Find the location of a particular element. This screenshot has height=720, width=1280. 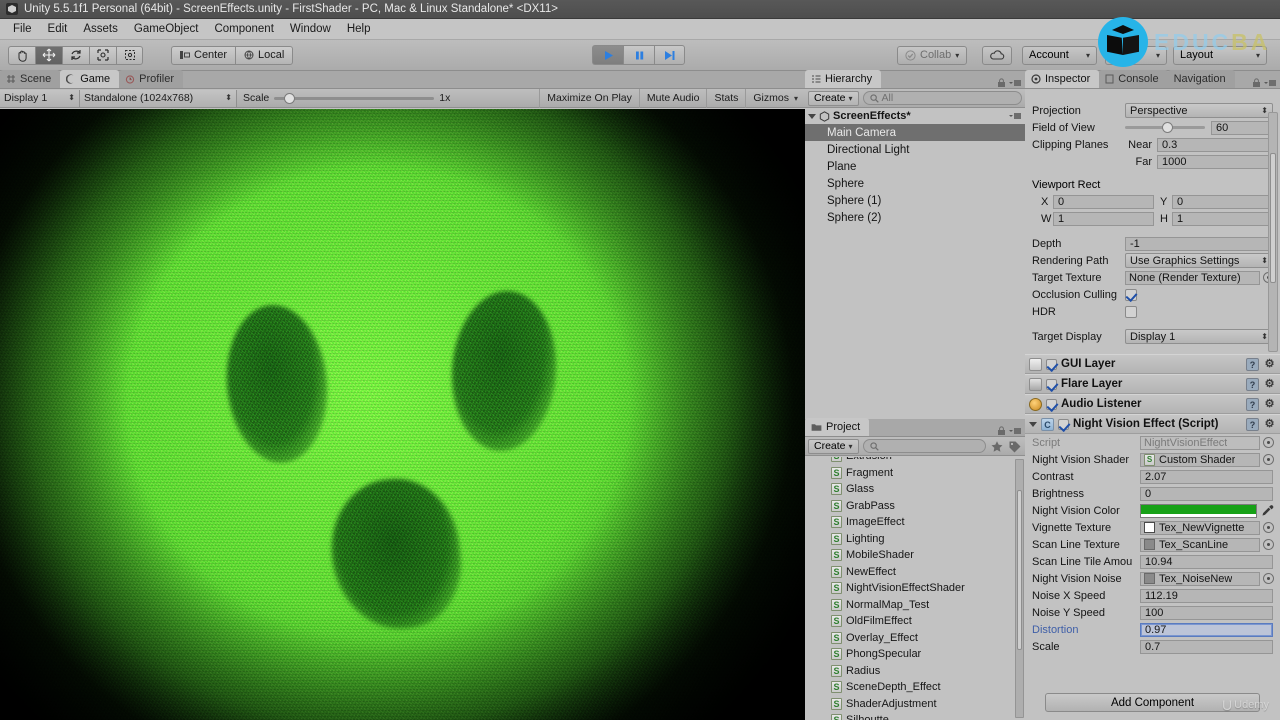

step-button is located at coordinates (669, 55).